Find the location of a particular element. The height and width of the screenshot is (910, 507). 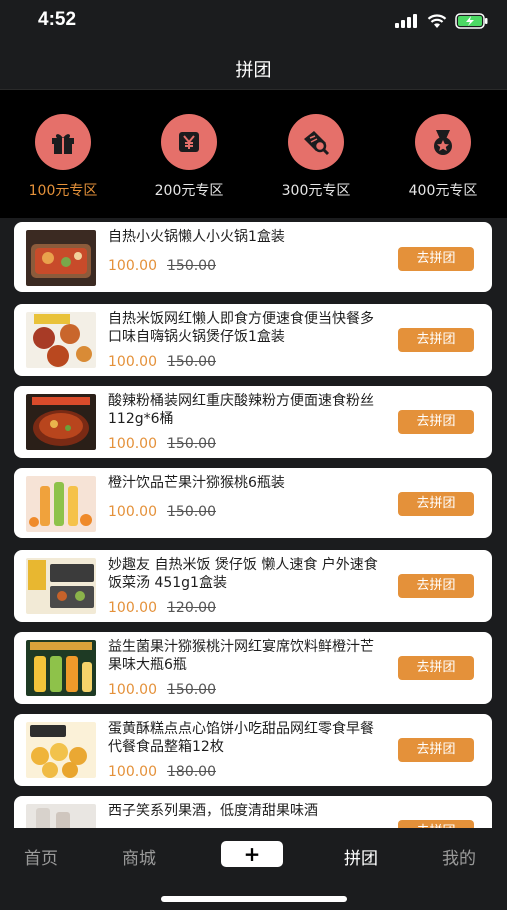

medal-icon is located at coordinates (443, 142).